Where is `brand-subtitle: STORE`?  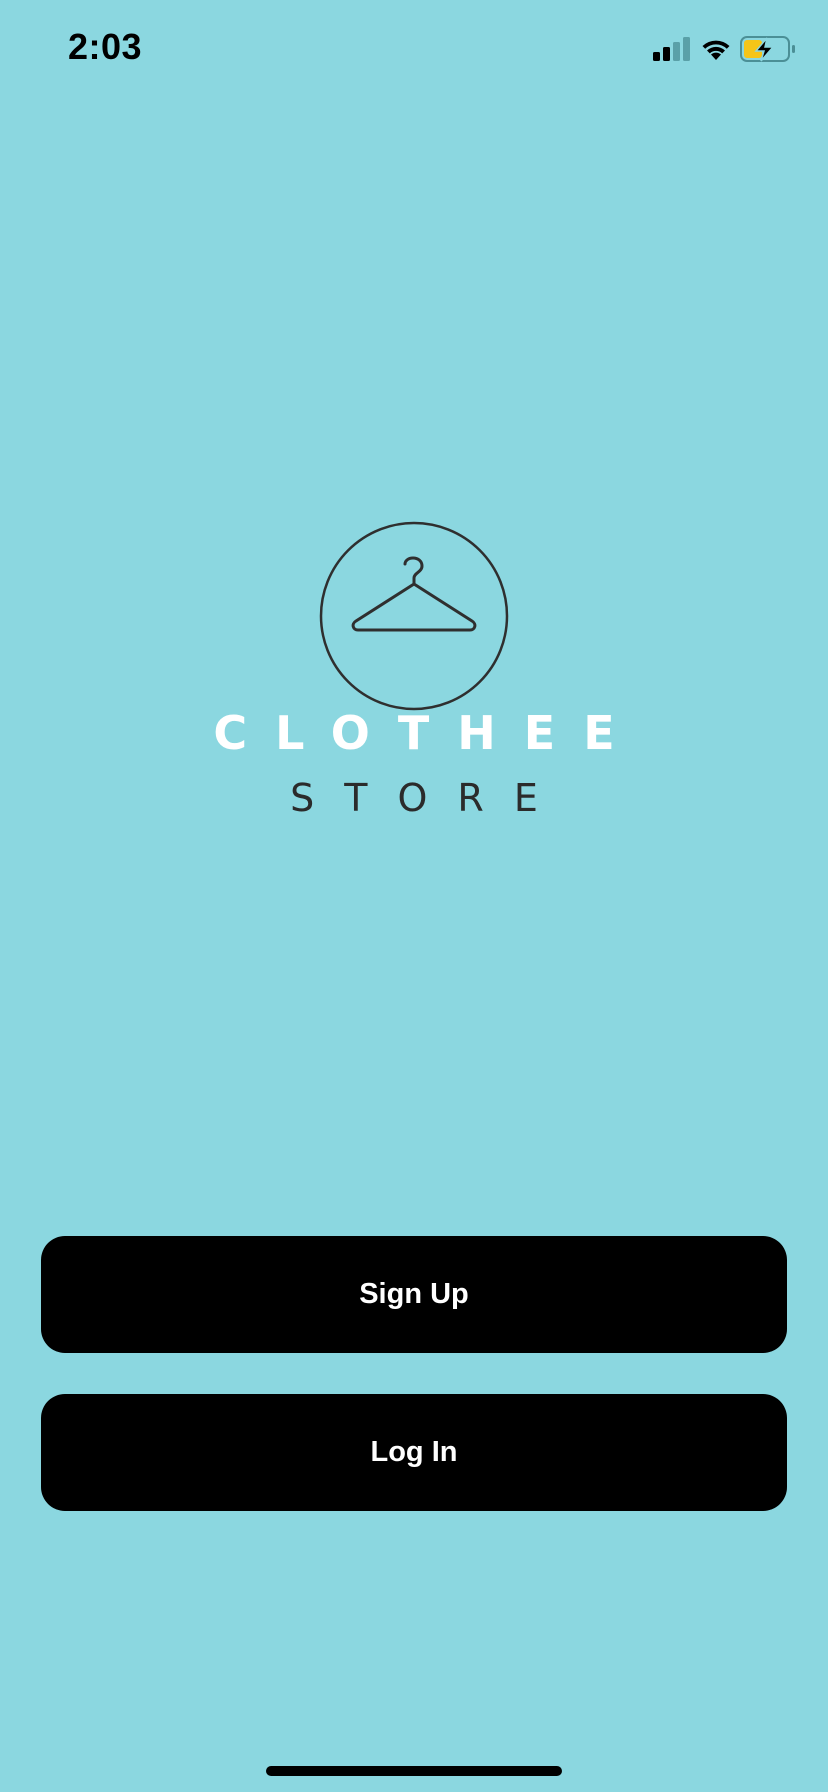
brand-subtitle: STORE is located at coordinates (429, 798).